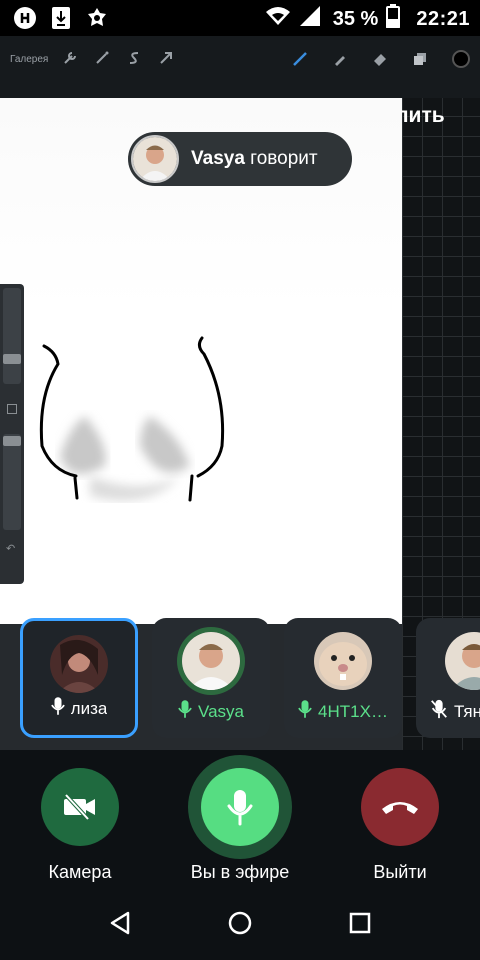  Describe the element at coordinates (12, 409) in the screenshot. I see `square-icon` at that location.